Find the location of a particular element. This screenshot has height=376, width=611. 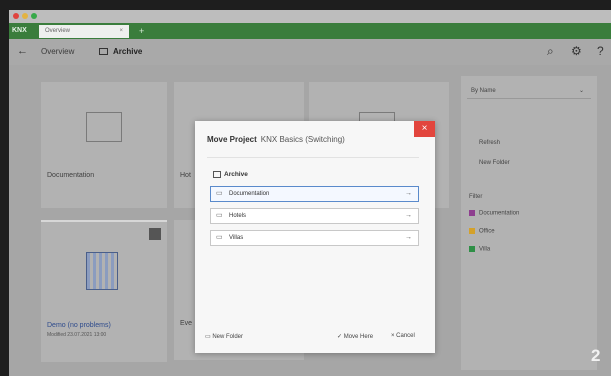

tab-overview: Overview × is located at coordinates (84, 31).